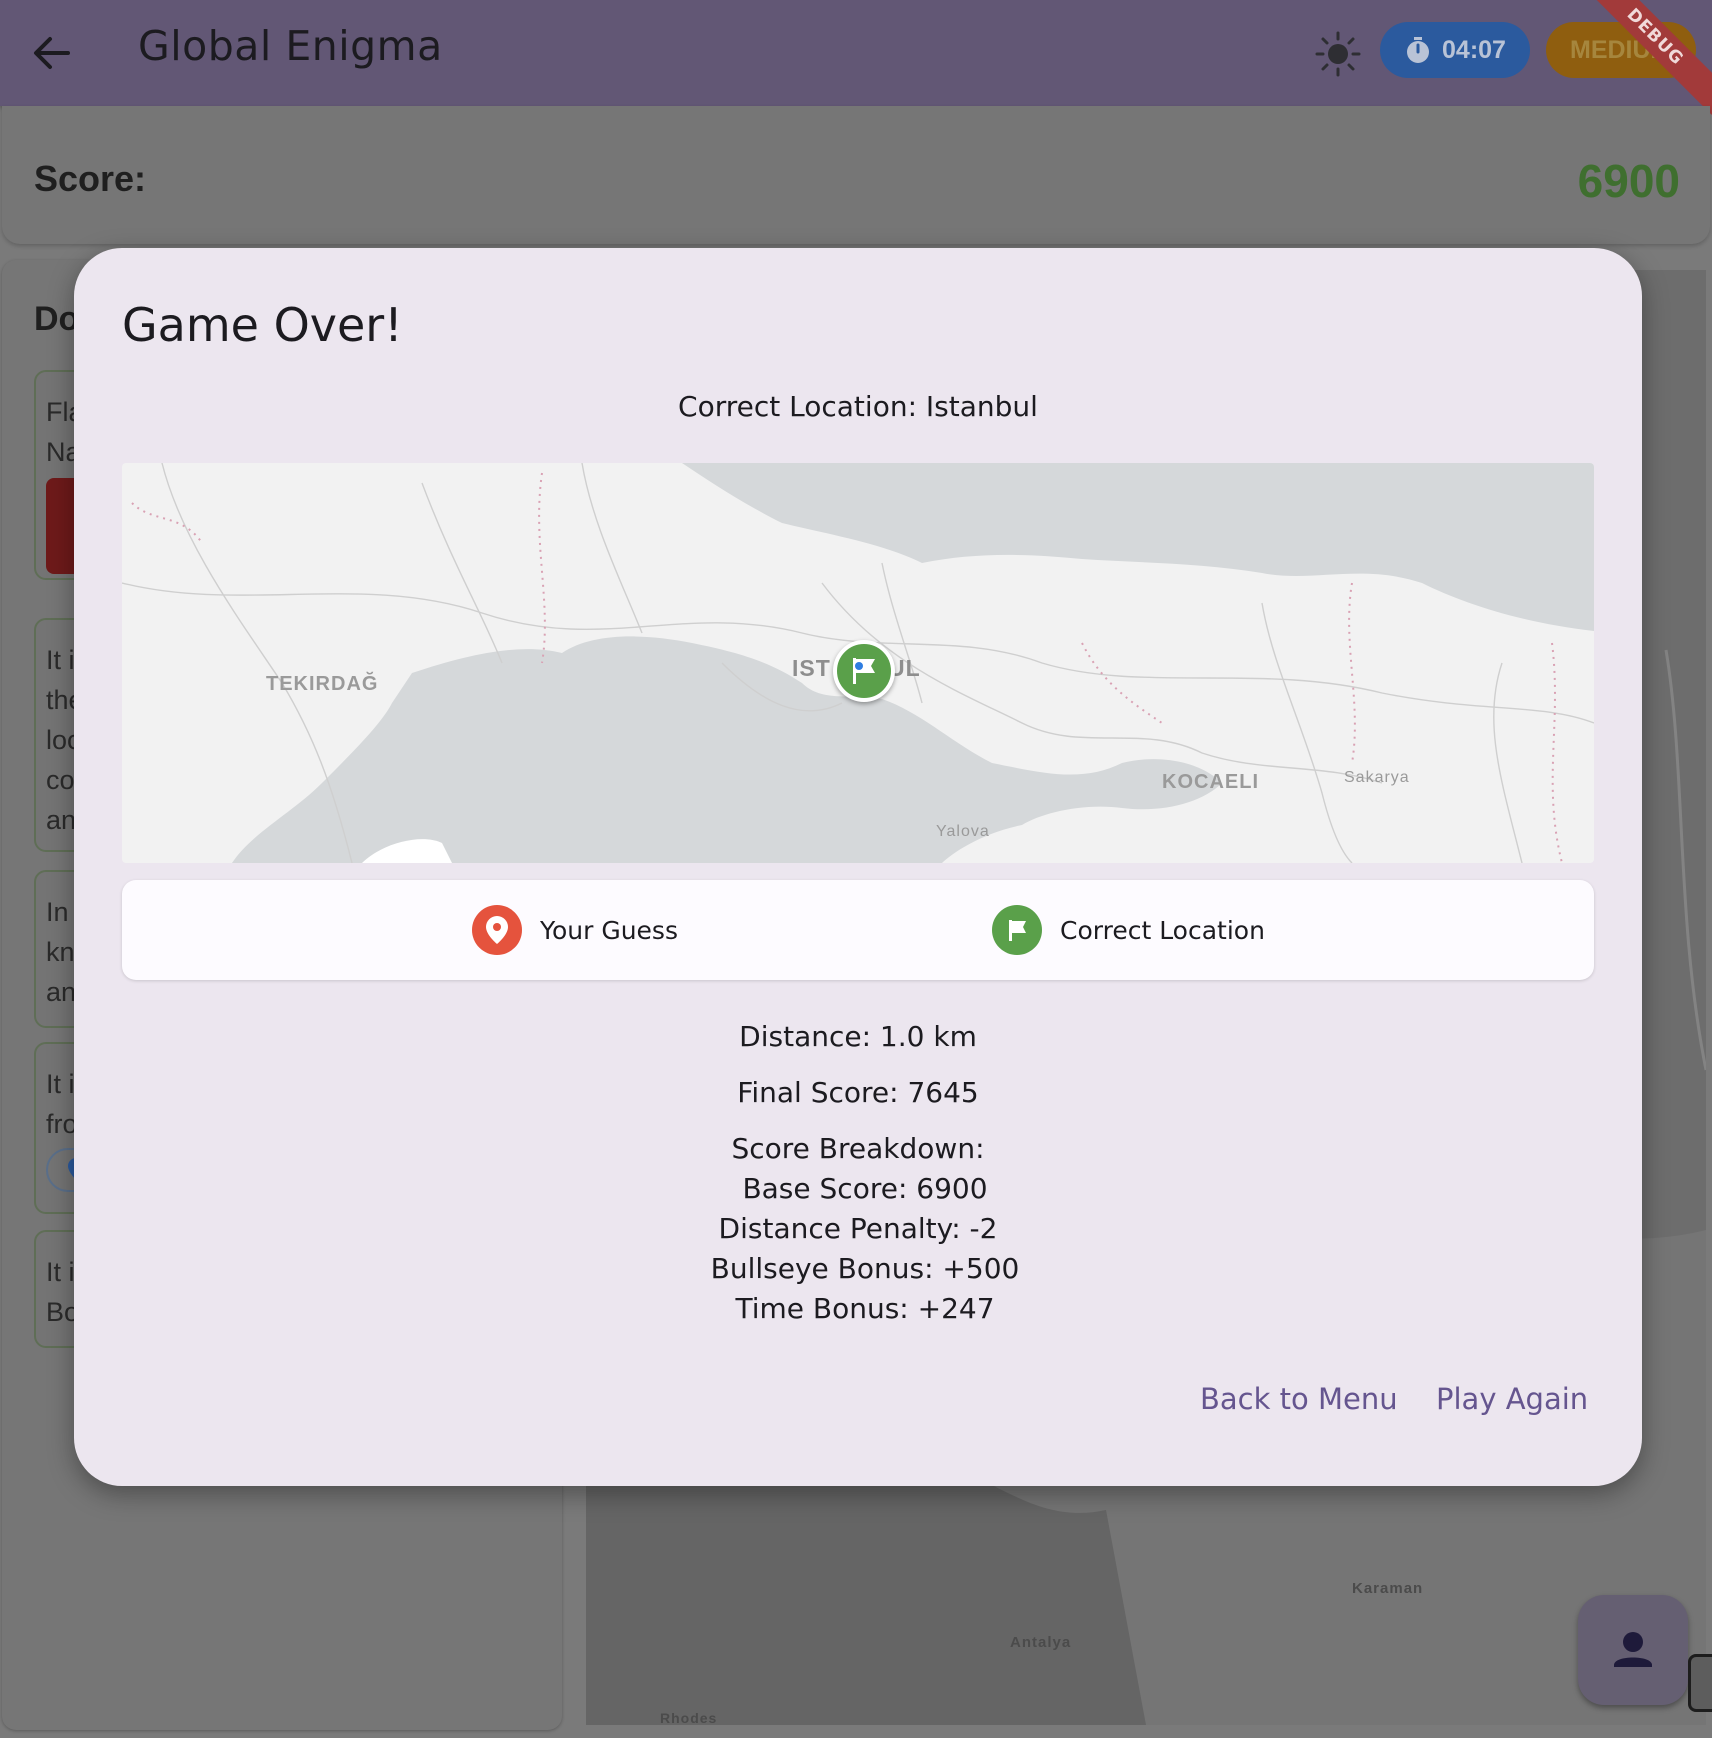  What do you see at coordinates (1474, 49) in the screenshot?
I see `timer-value: 04:07` at bounding box center [1474, 49].